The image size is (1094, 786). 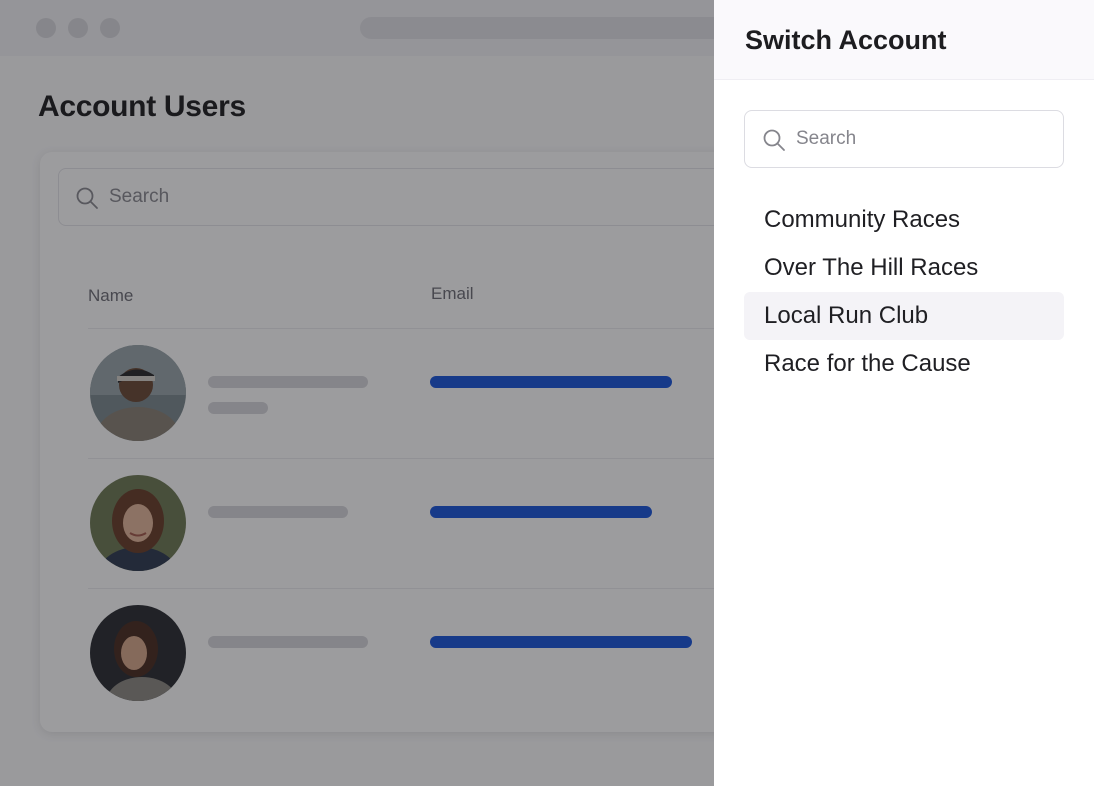 What do you see at coordinates (904, 268) in the screenshot?
I see `account-item-over-the-hill-races: Over The Hill Races` at bounding box center [904, 268].